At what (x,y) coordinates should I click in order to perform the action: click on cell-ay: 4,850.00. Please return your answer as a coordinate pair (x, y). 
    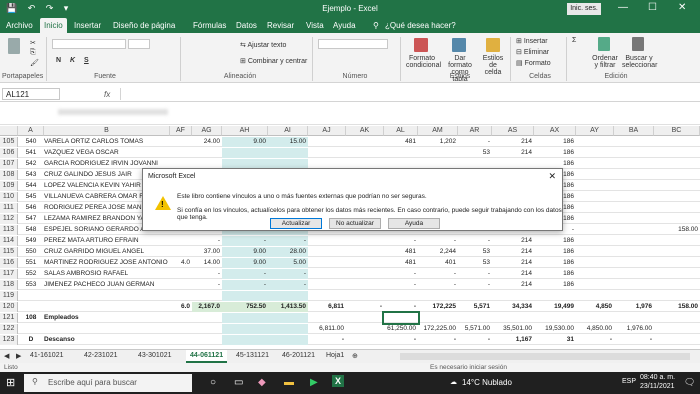
    Looking at the image, I should click on (595, 329).